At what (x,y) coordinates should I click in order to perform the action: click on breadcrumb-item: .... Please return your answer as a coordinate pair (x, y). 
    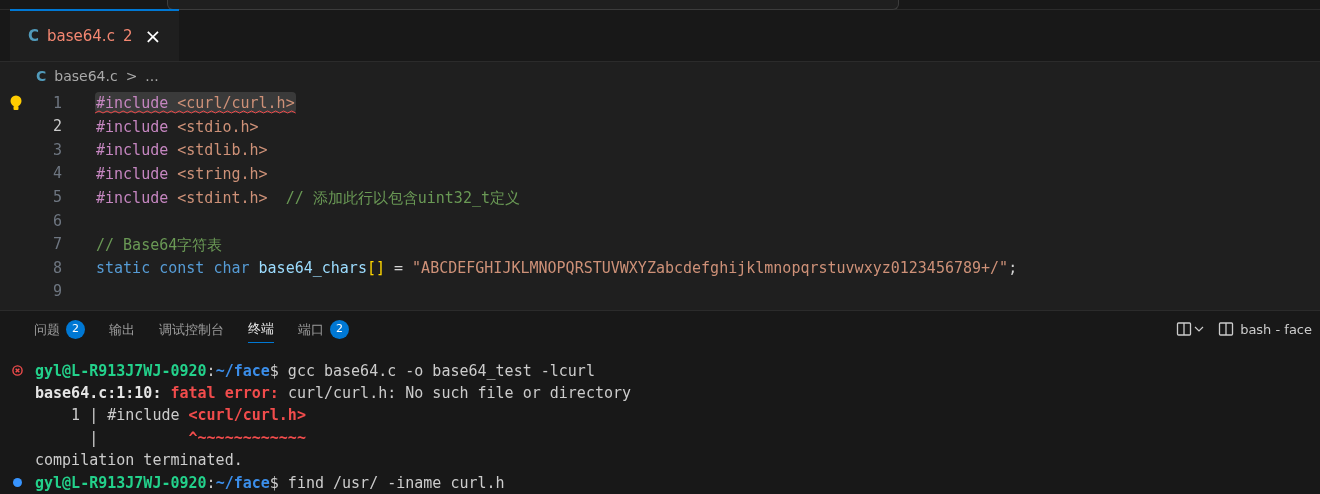
    Looking at the image, I should click on (152, 76).